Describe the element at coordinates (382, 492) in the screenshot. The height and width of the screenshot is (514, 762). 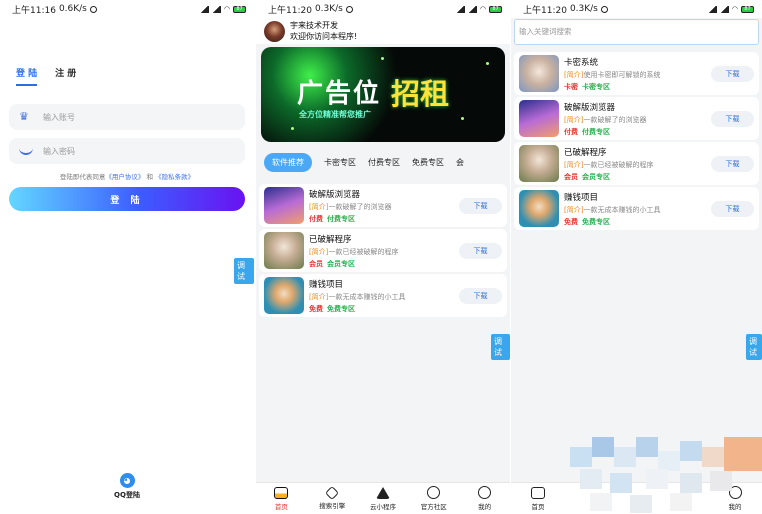
I see `paper-plane-icon` at that location.